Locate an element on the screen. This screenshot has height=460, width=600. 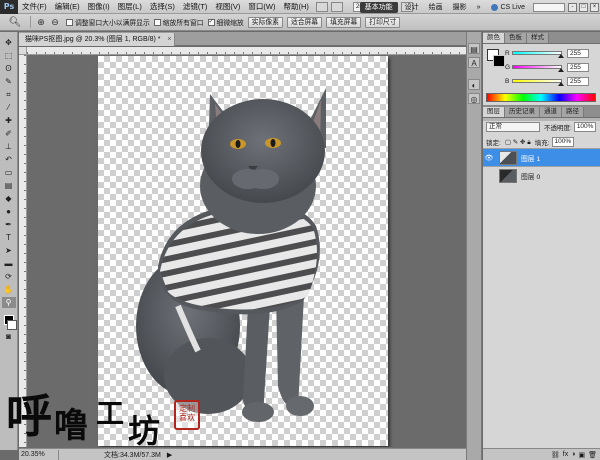
fill-screen-button: 填充屏幕 is located at coordinates (344, 22).